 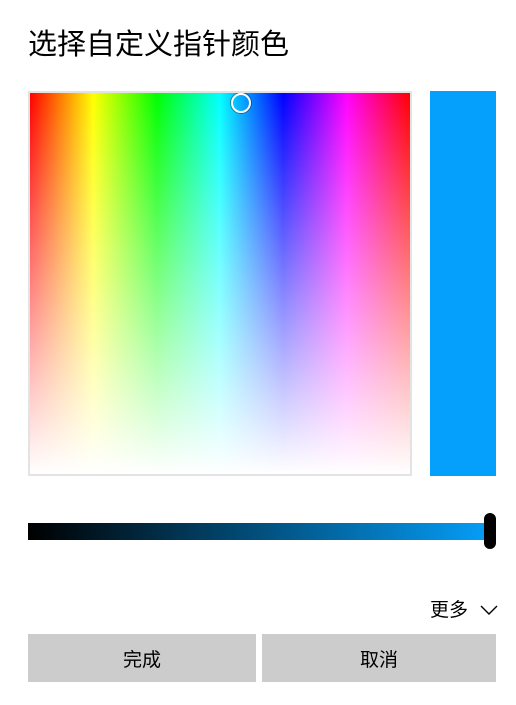 I want to click on color-preview-swatch, so click(x=463, y=283).